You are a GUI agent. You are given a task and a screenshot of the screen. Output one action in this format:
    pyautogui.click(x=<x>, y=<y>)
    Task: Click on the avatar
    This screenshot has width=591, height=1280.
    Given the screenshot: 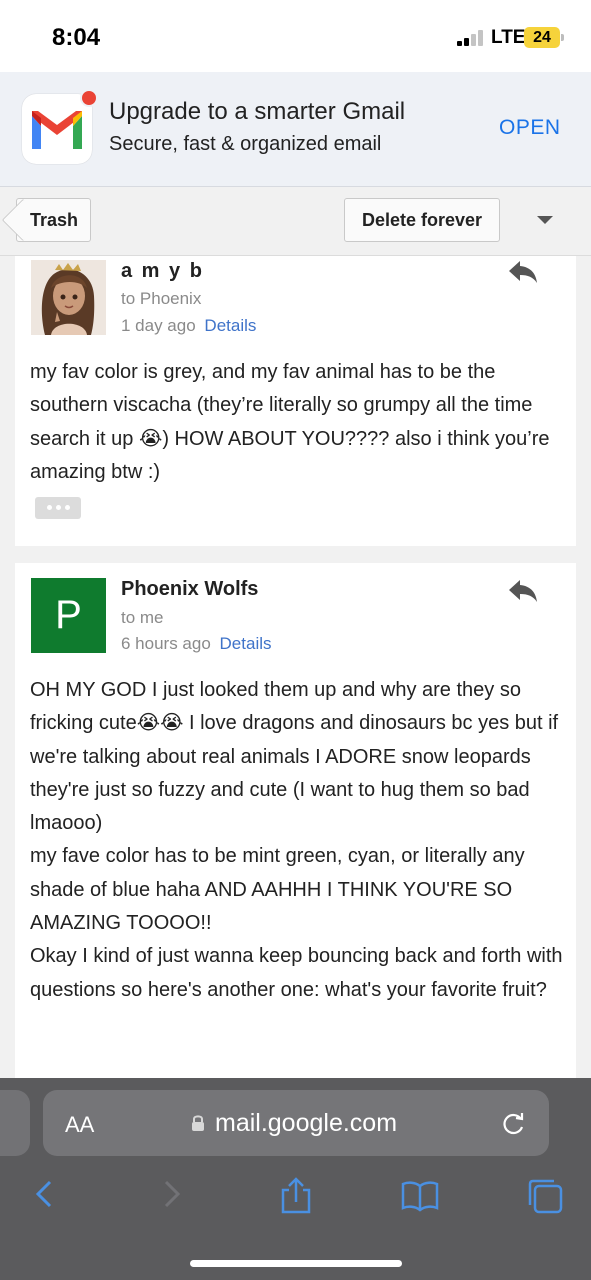 What is the action you would take?
    pyautogui.click(x=68, y=297)
    